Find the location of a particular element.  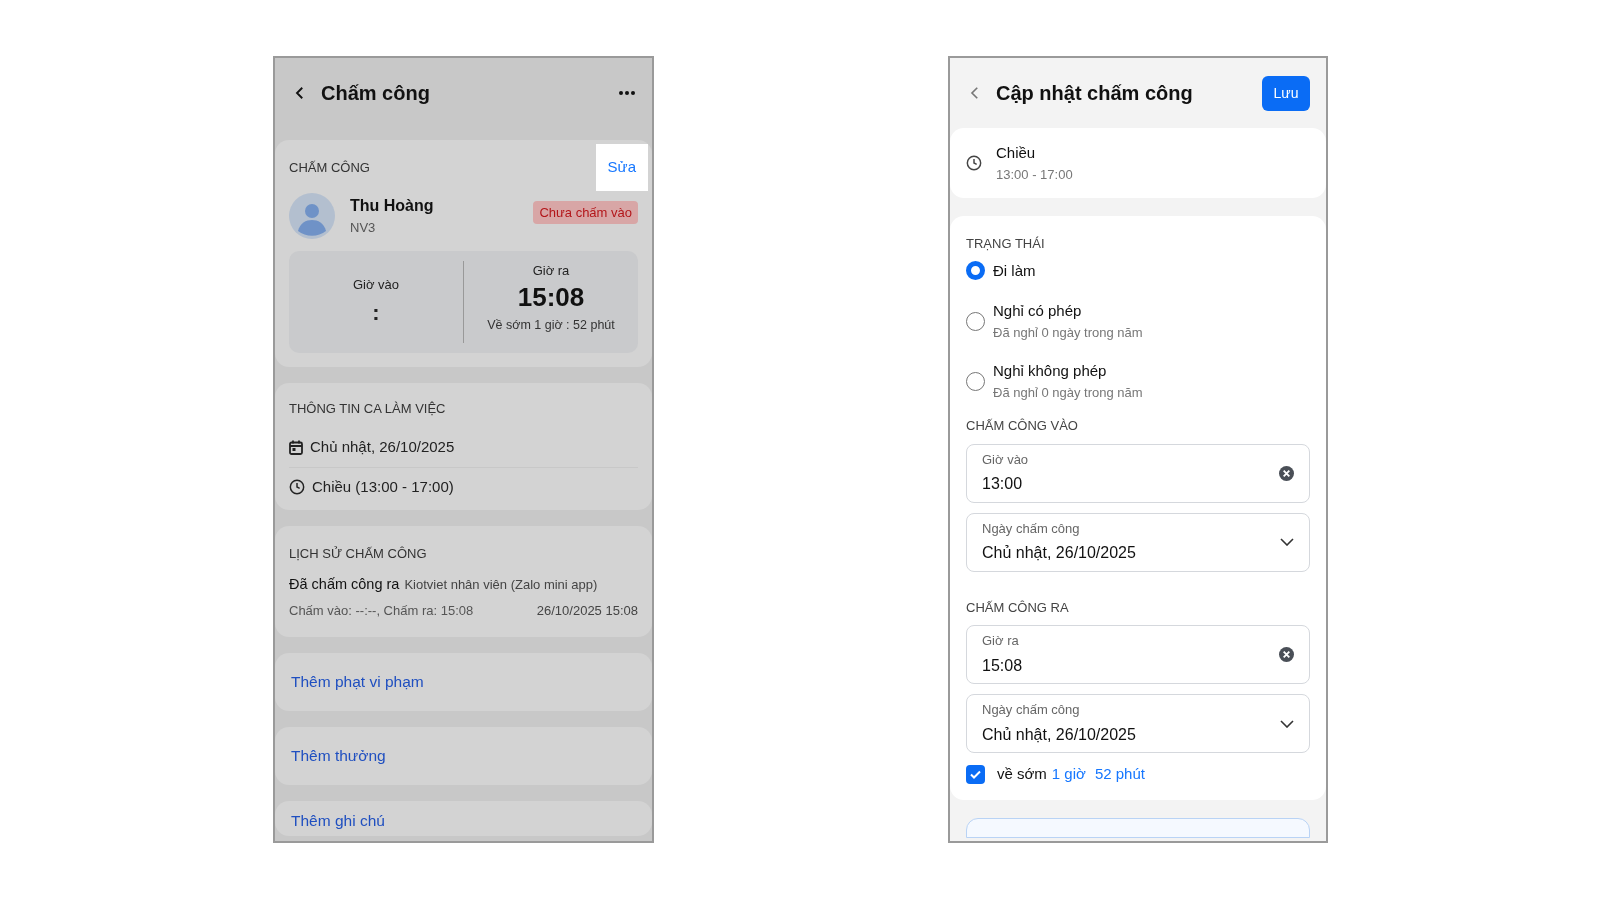

radio-label: Nghỉ không phép is located at coordinates (1050, 371).